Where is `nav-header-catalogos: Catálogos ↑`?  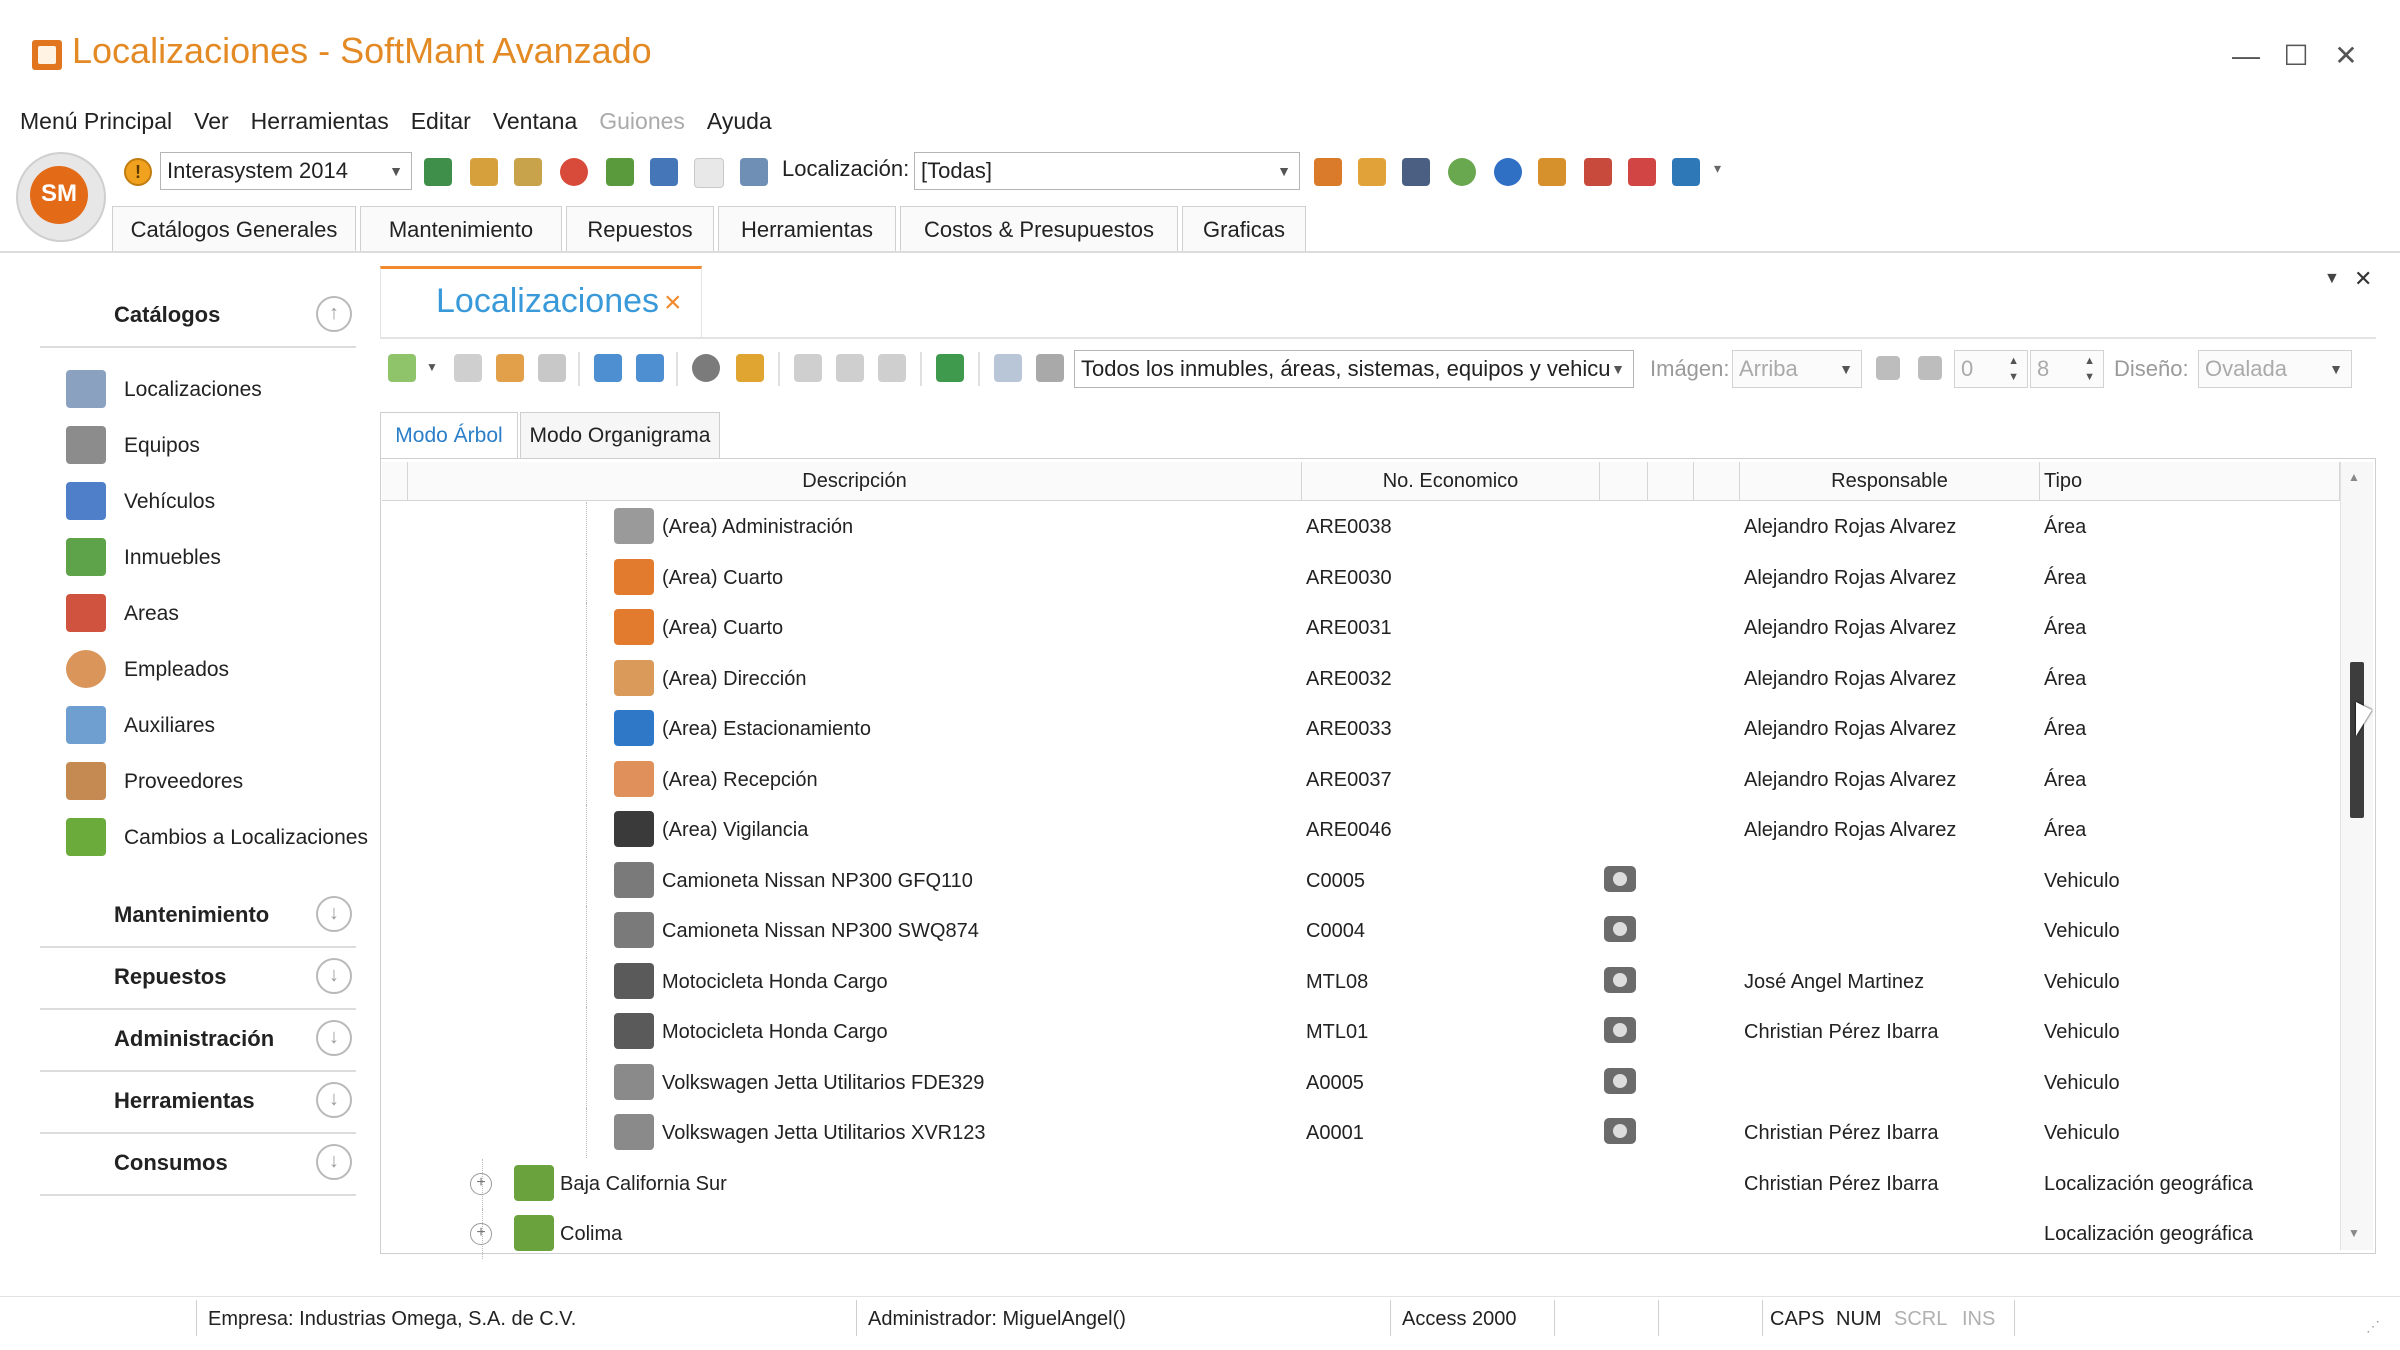 nav-header-catalogos: Catálogos ↑ is located at coordinates (198, 317).